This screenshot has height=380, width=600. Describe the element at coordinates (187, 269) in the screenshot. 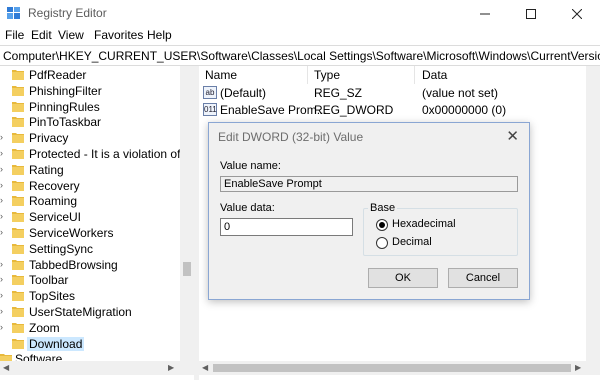

I see `tree-scroll-thumb` at that location.